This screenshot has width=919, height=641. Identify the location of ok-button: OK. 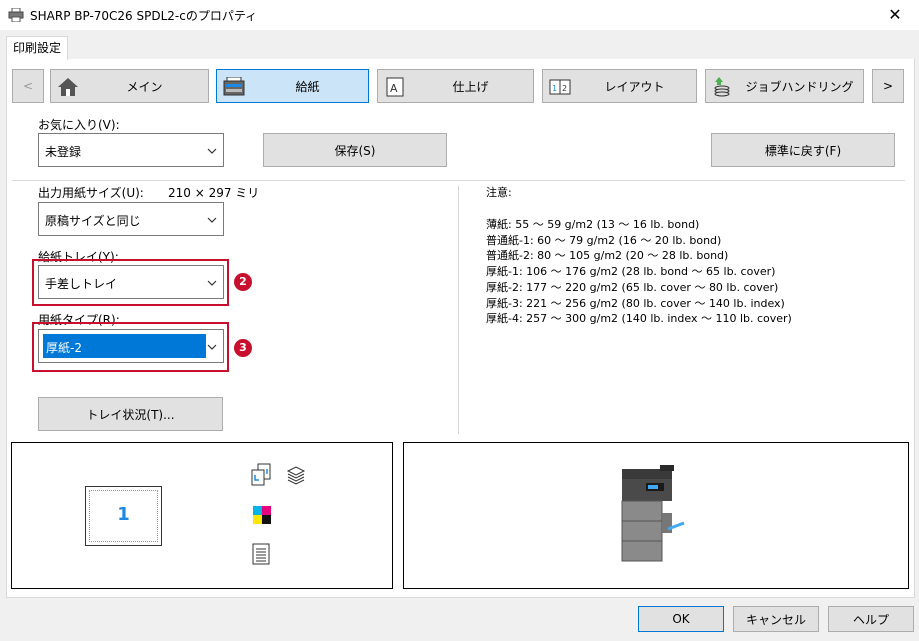
(681, 619).